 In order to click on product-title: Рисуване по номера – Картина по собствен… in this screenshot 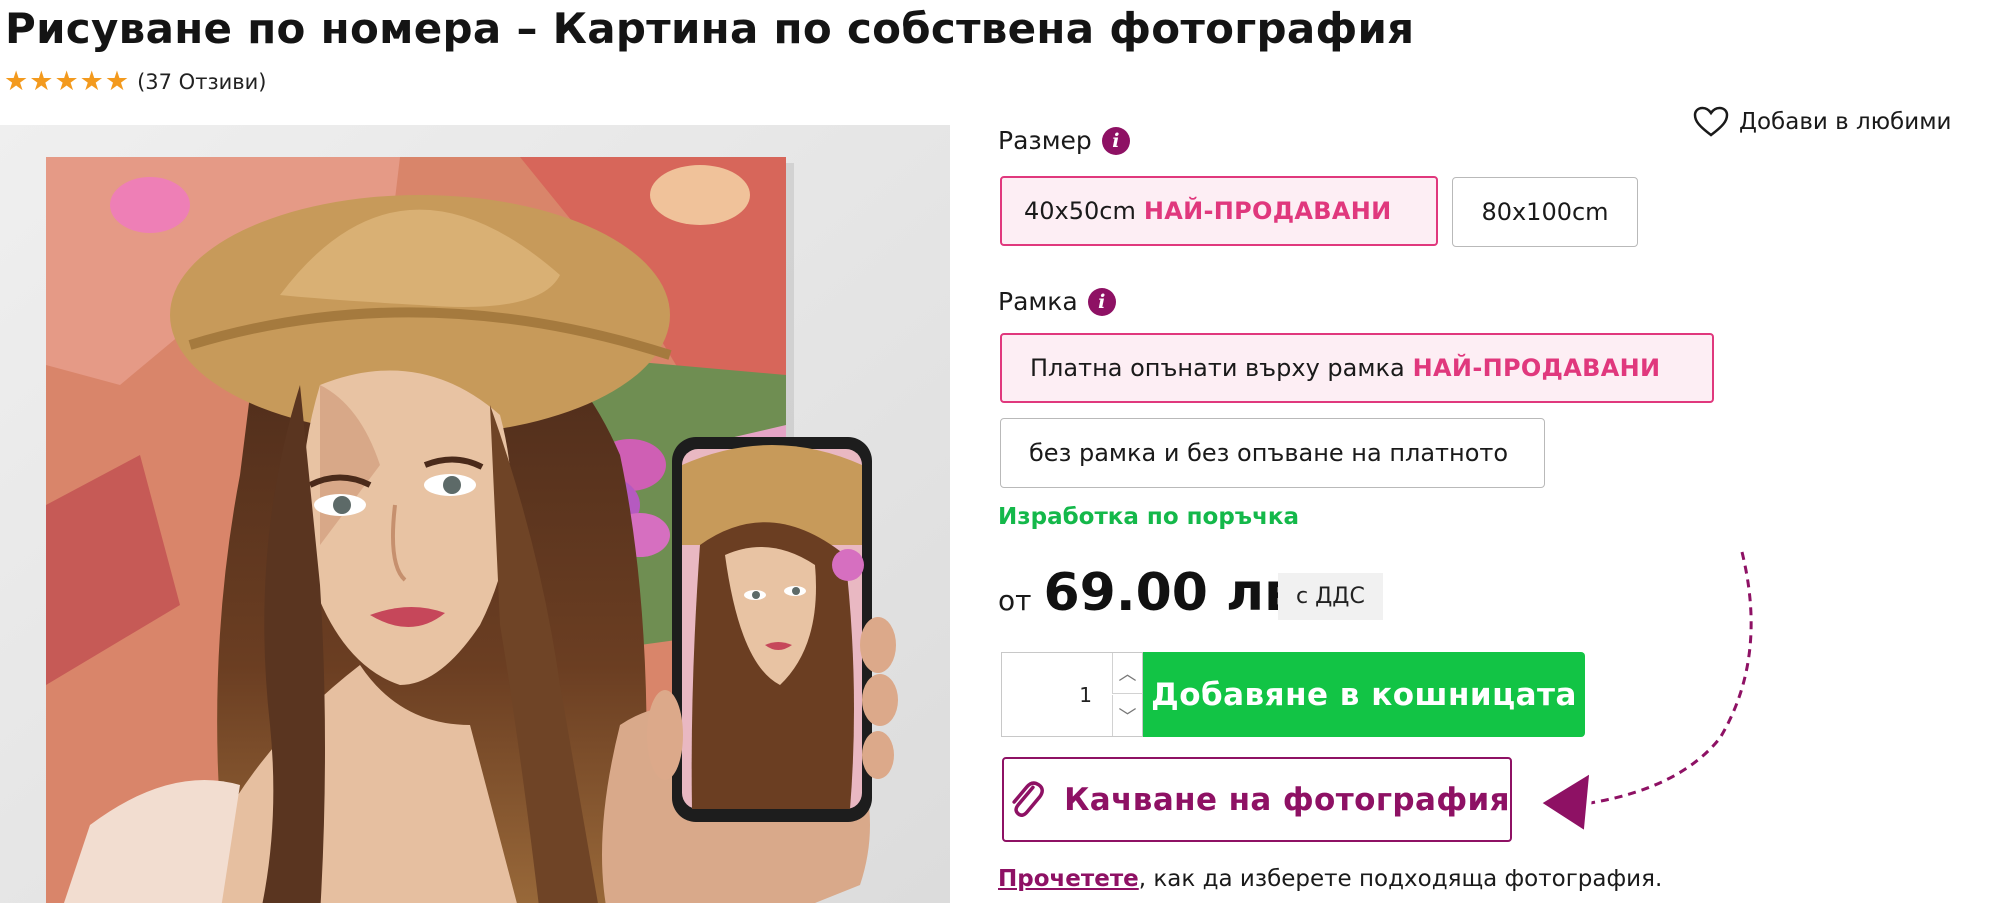, I will do `click(710, 28)`.